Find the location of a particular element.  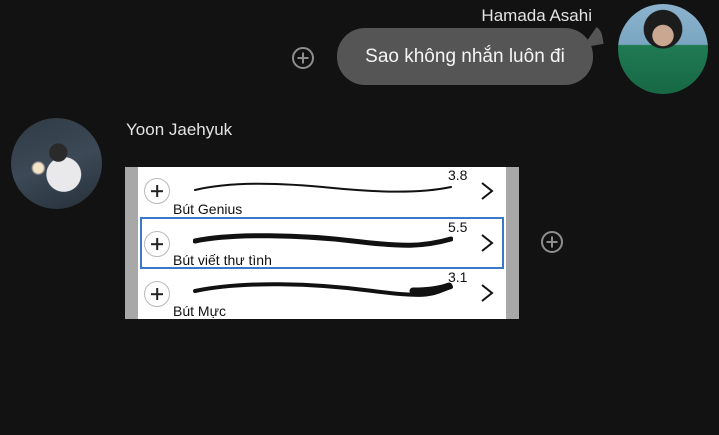

brush-row-genius: 3.8 Bút Genius is located at coordinates (322, 193).